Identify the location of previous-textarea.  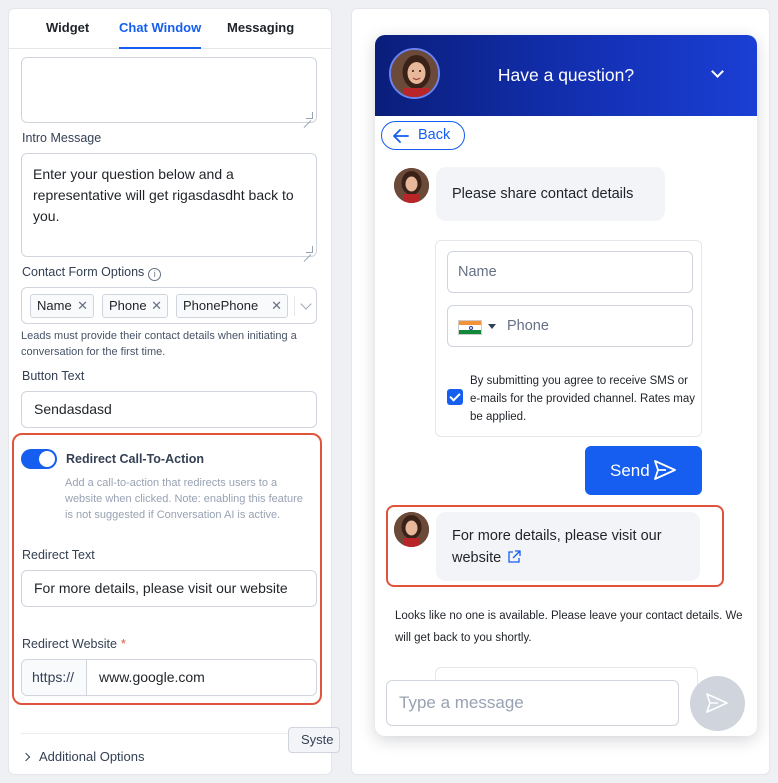
(169, 90).